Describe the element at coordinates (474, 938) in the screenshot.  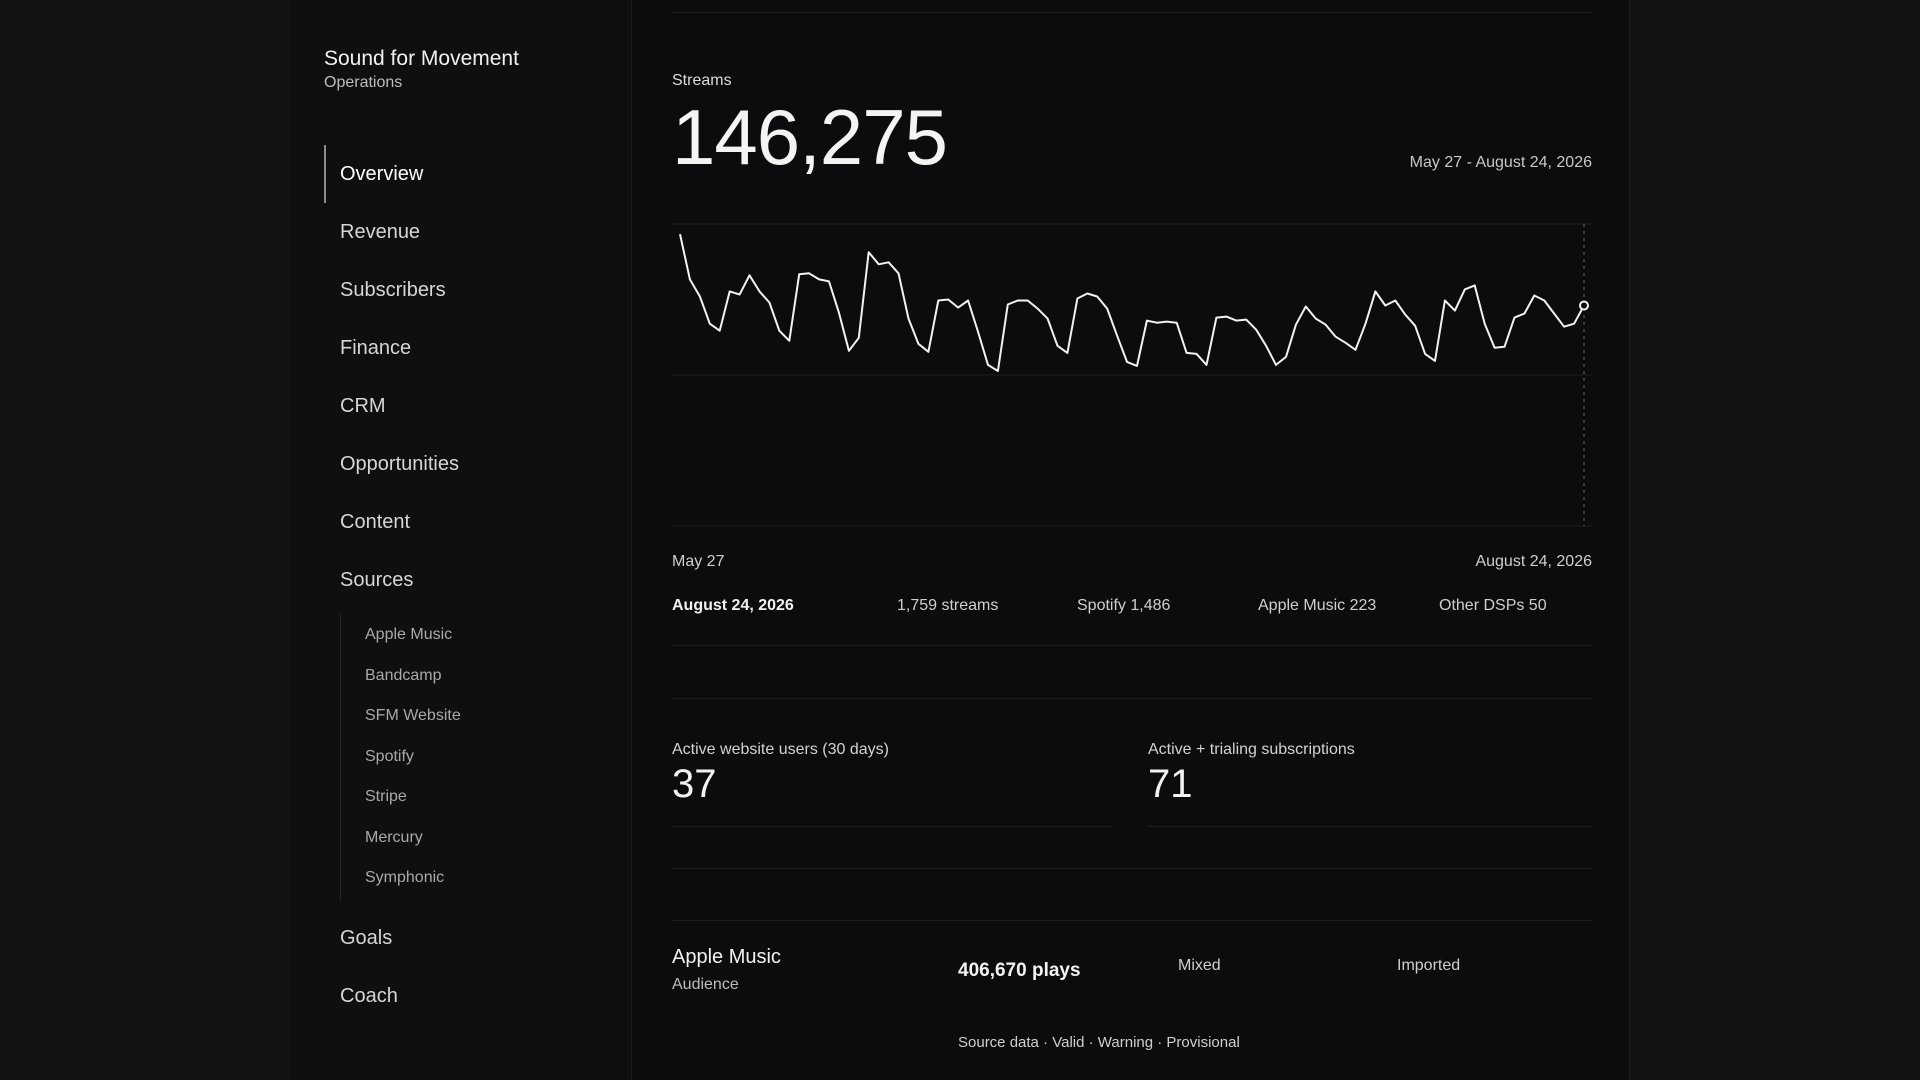
I see `nav-item-goals: Goals` at that location.